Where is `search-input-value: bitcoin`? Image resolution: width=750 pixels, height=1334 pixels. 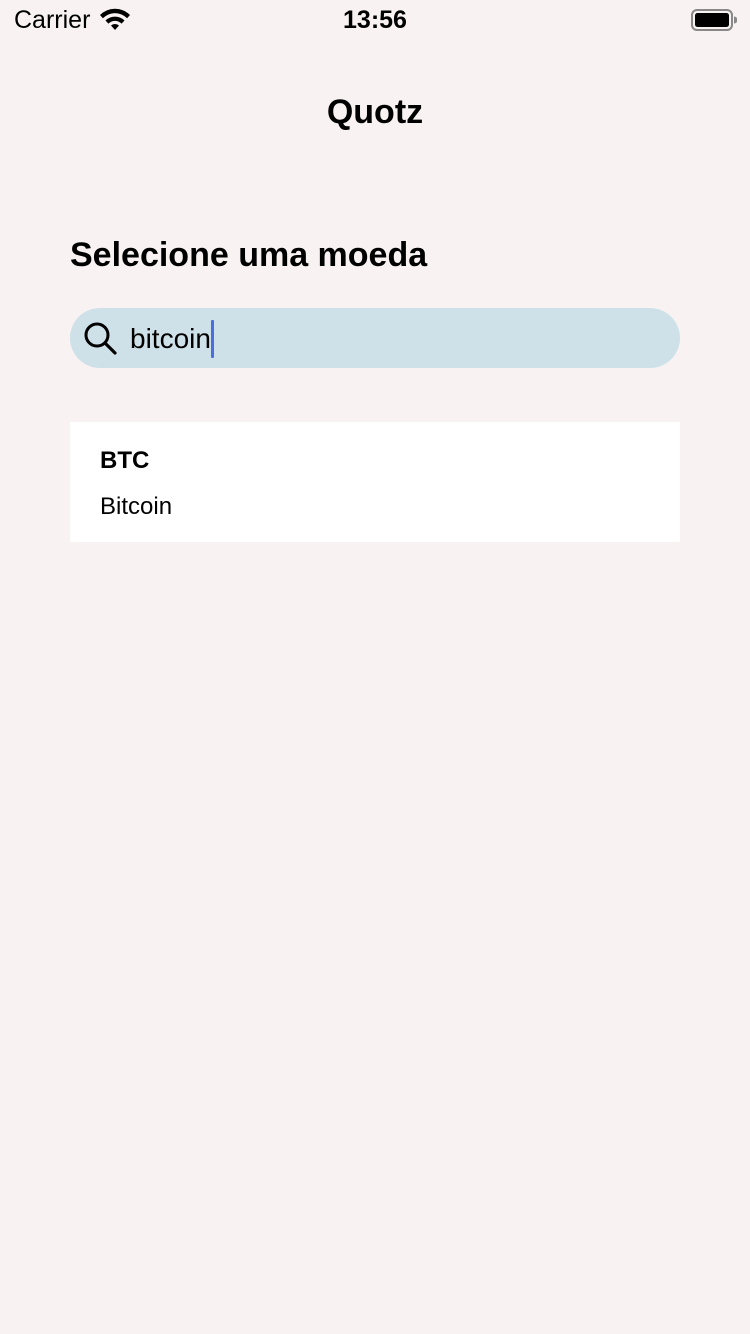 search-input-value: bitcoin is located at coordinates (170, 338).